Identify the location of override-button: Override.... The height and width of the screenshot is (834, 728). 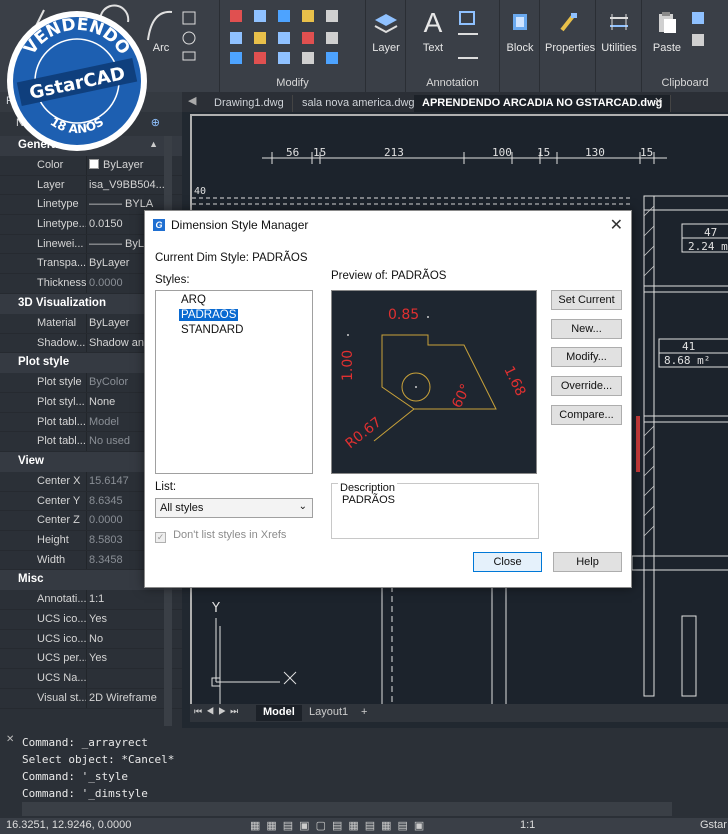
(586, 386).